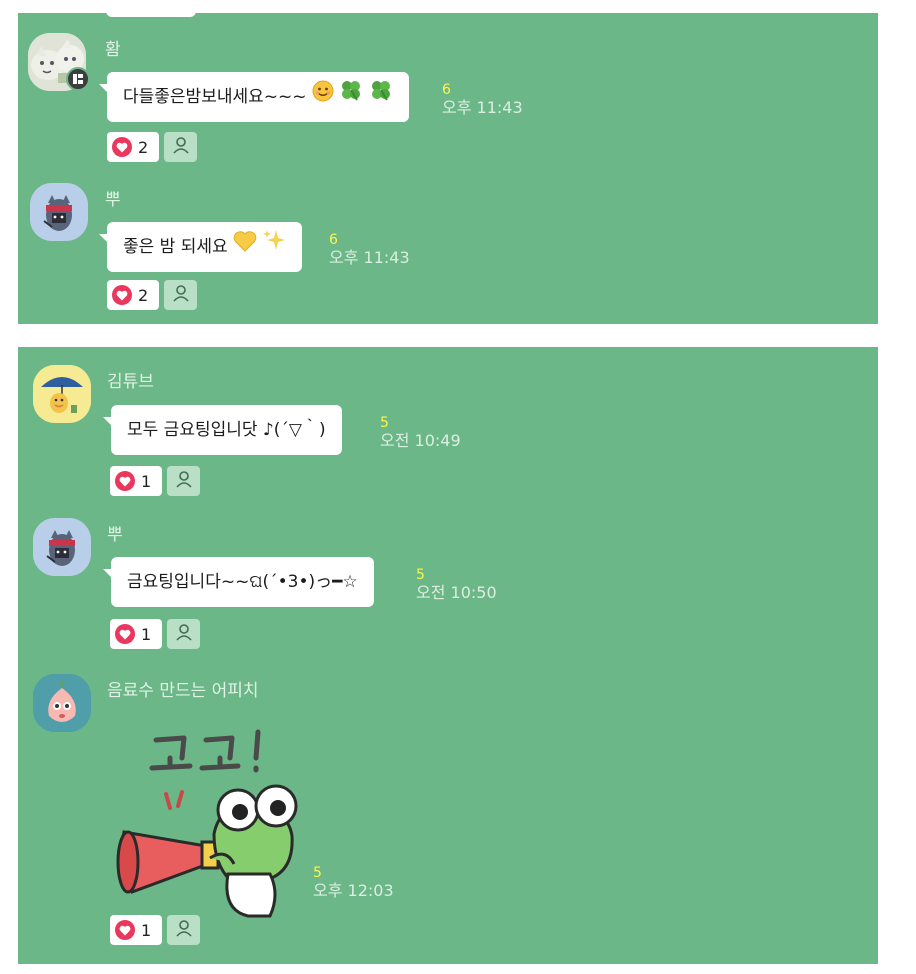 Image resolution: width=916 pixels, height=974 pixels. What do you see at coordinates (274, 247) in the screenshot?
I see `sparkles-emoji-icon` at bounding box center [274, 247].